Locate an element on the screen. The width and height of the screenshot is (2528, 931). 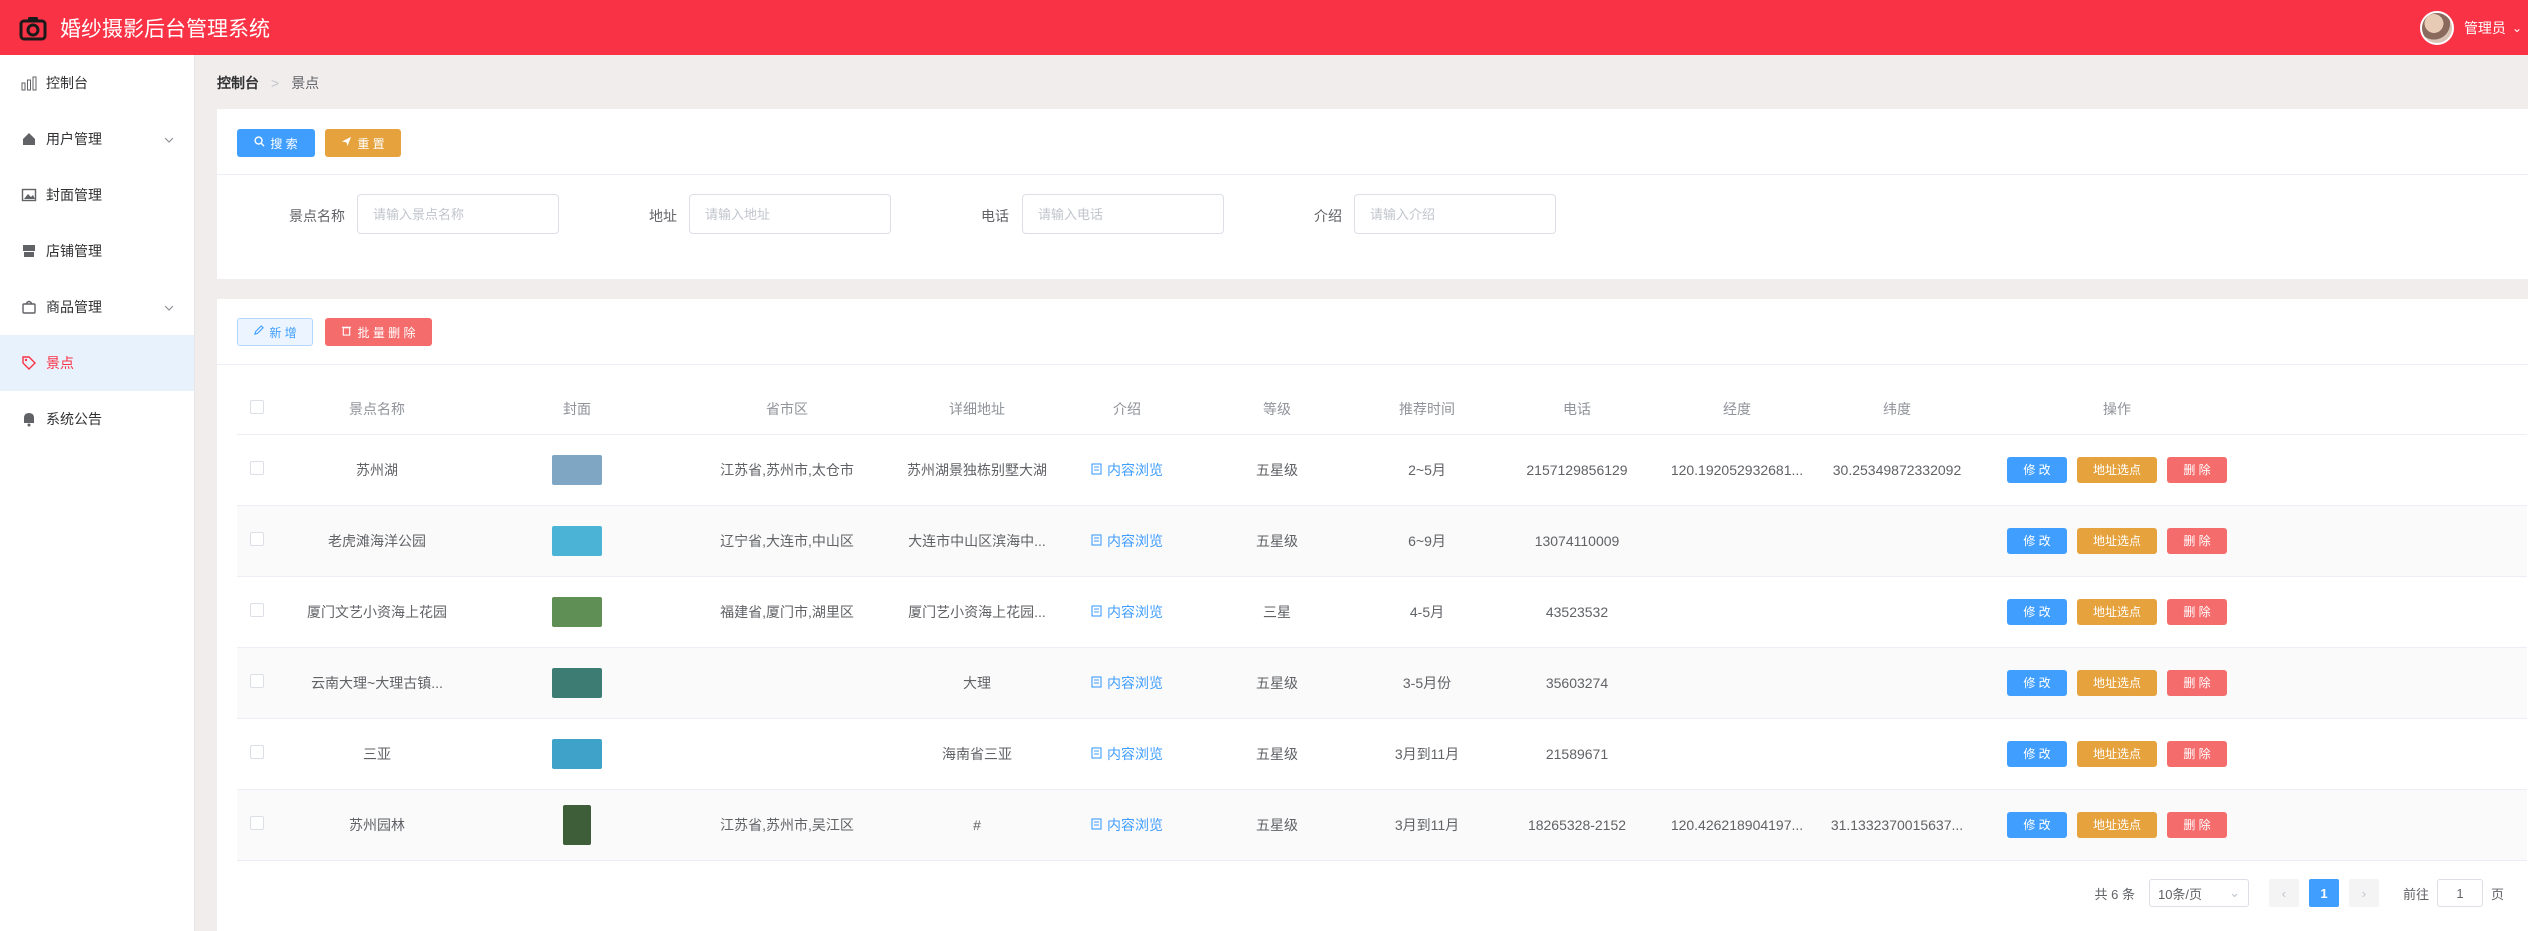
address-input is located at coordinates (790, 214).